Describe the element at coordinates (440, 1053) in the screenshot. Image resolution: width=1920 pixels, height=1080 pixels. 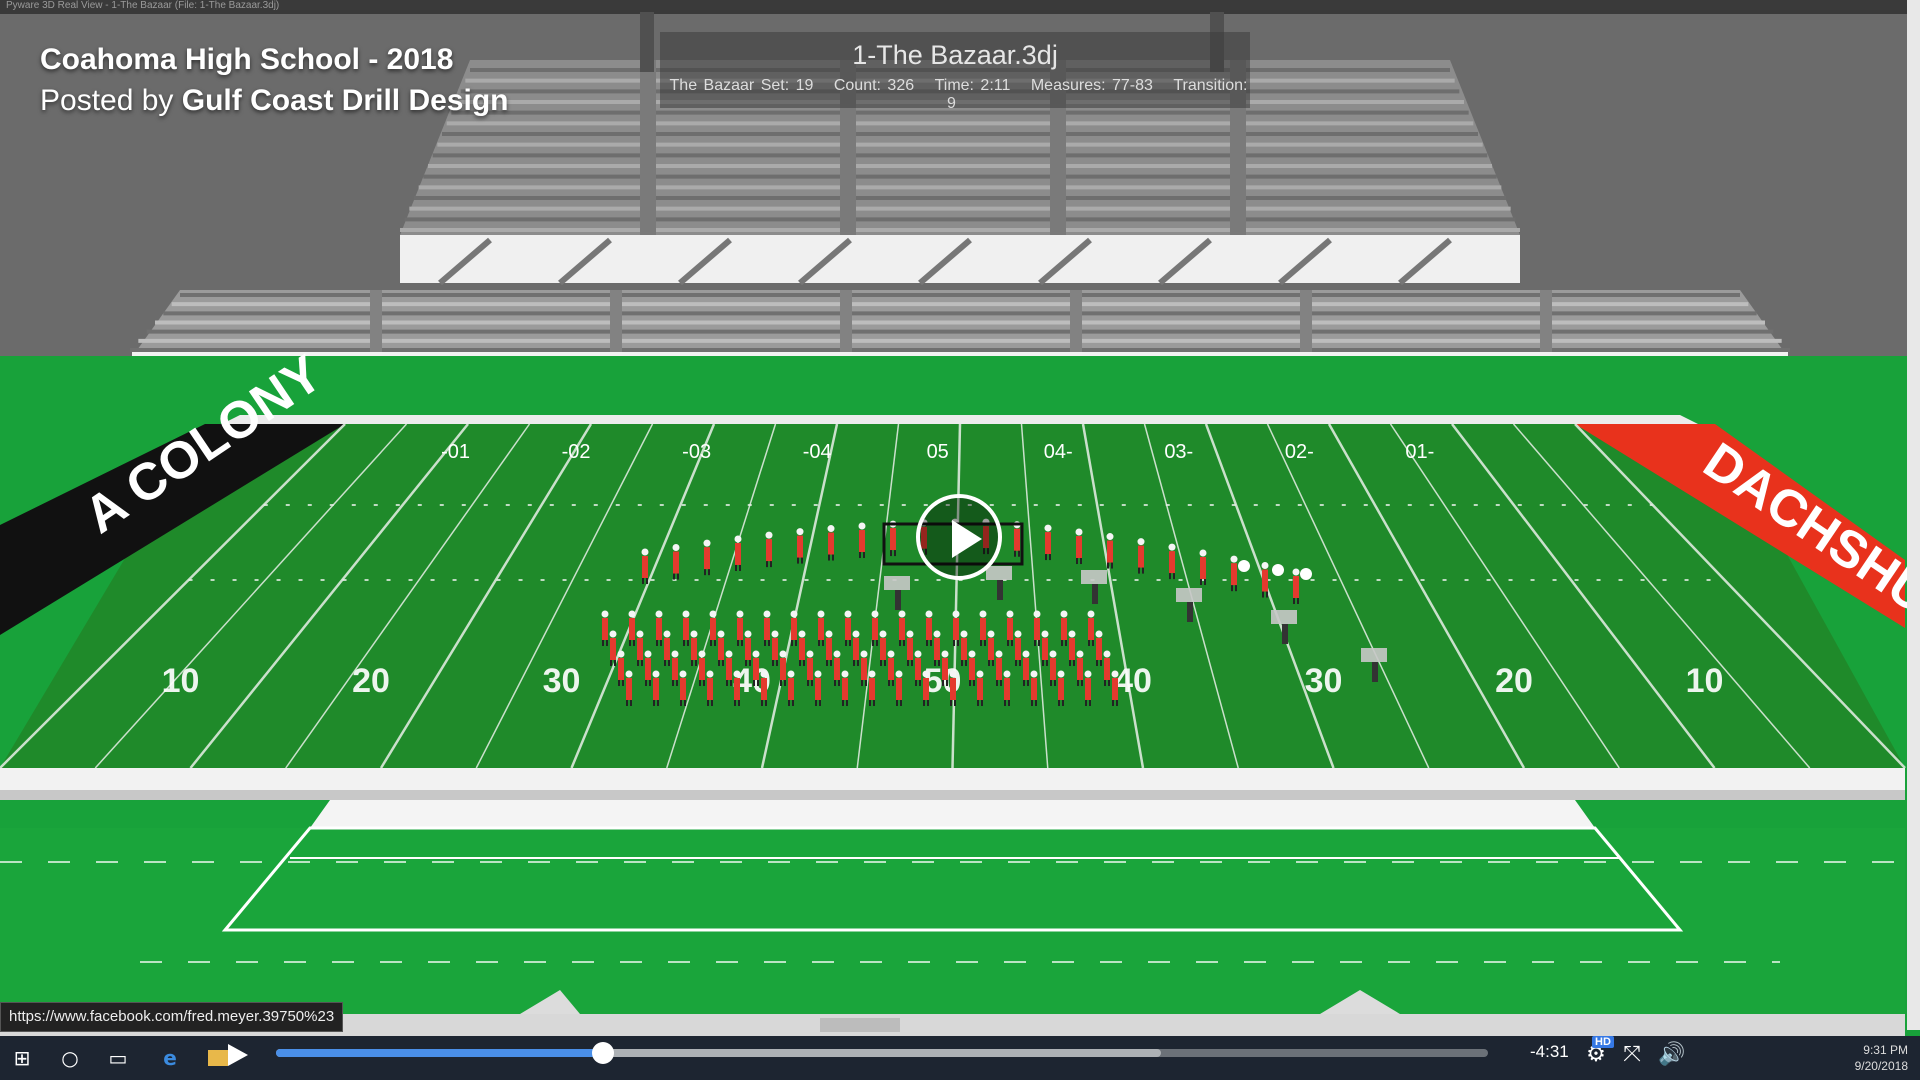
I see `seek-progress` at that location.